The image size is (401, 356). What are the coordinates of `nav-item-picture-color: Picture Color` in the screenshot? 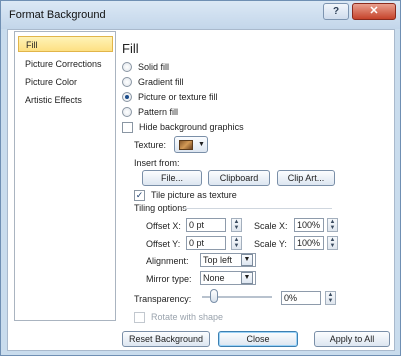 It's located at (65, 82).